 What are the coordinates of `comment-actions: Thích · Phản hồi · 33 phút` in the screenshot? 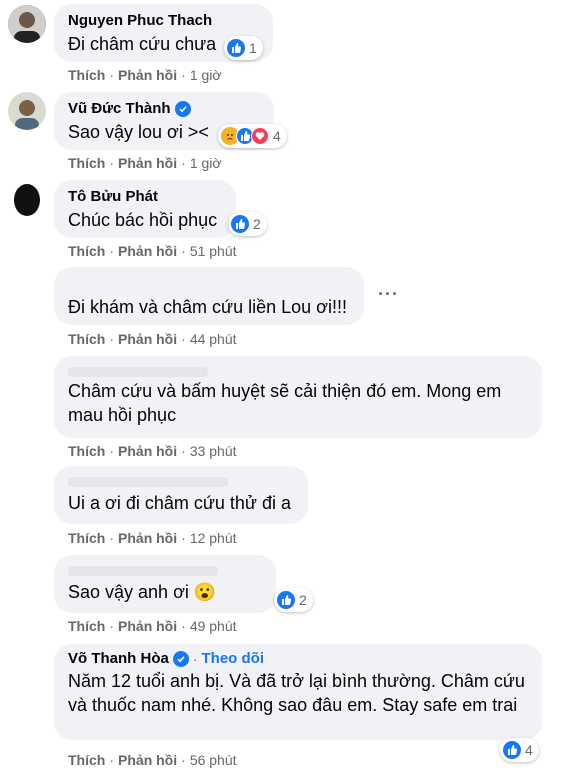 It's located at (152, 451).